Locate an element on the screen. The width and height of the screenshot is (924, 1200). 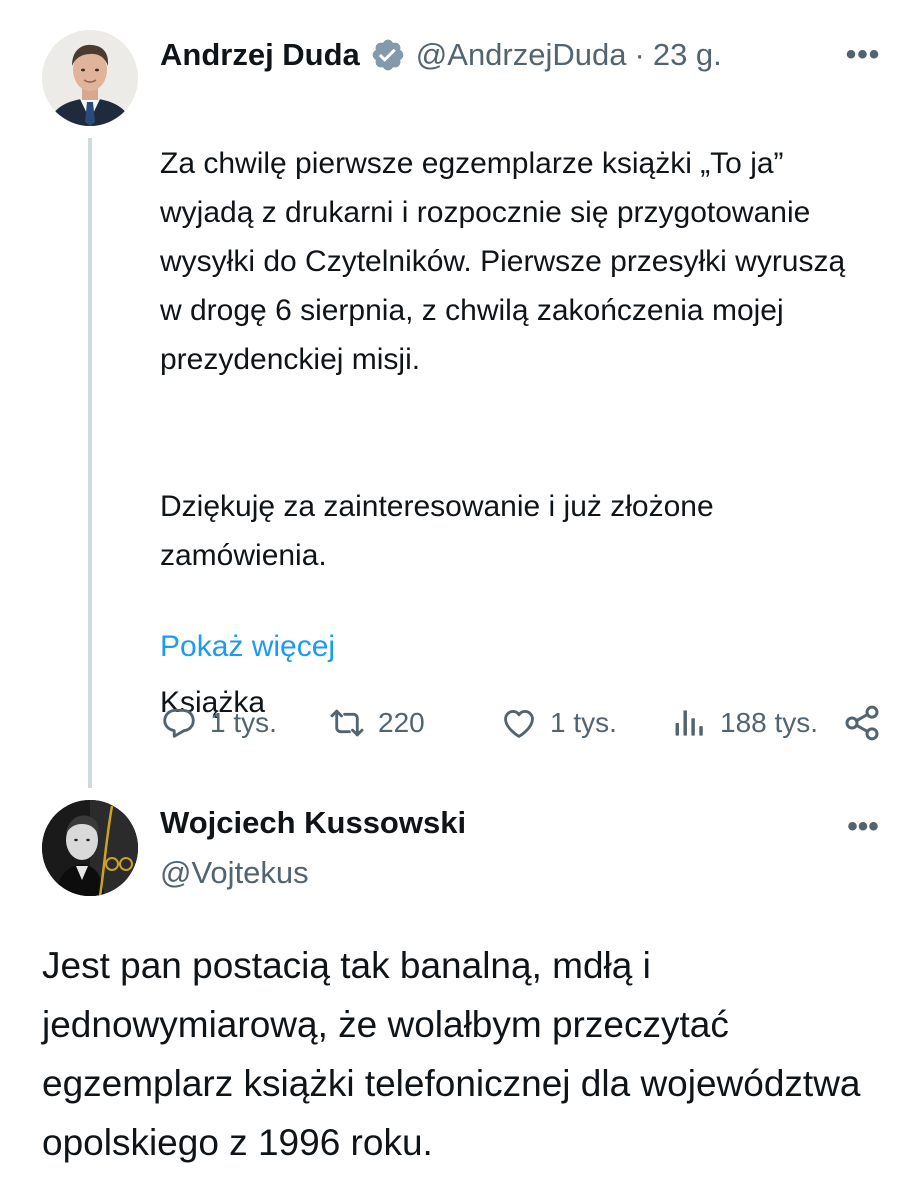
reply-author-handle: @Vojtekus is located at coordinates (234, 873).